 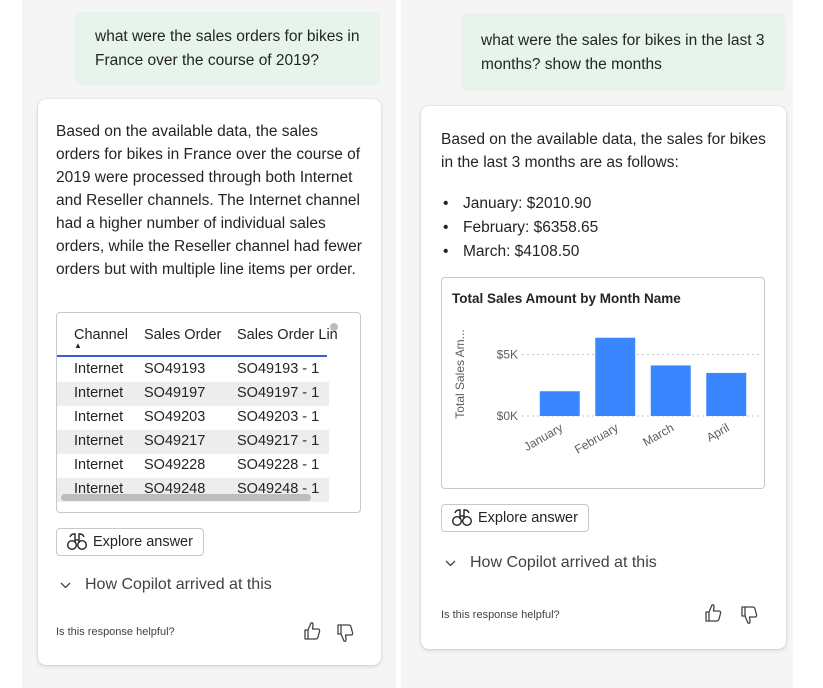 I want to click on x-tick-label: February, so click(x=596, y=438).